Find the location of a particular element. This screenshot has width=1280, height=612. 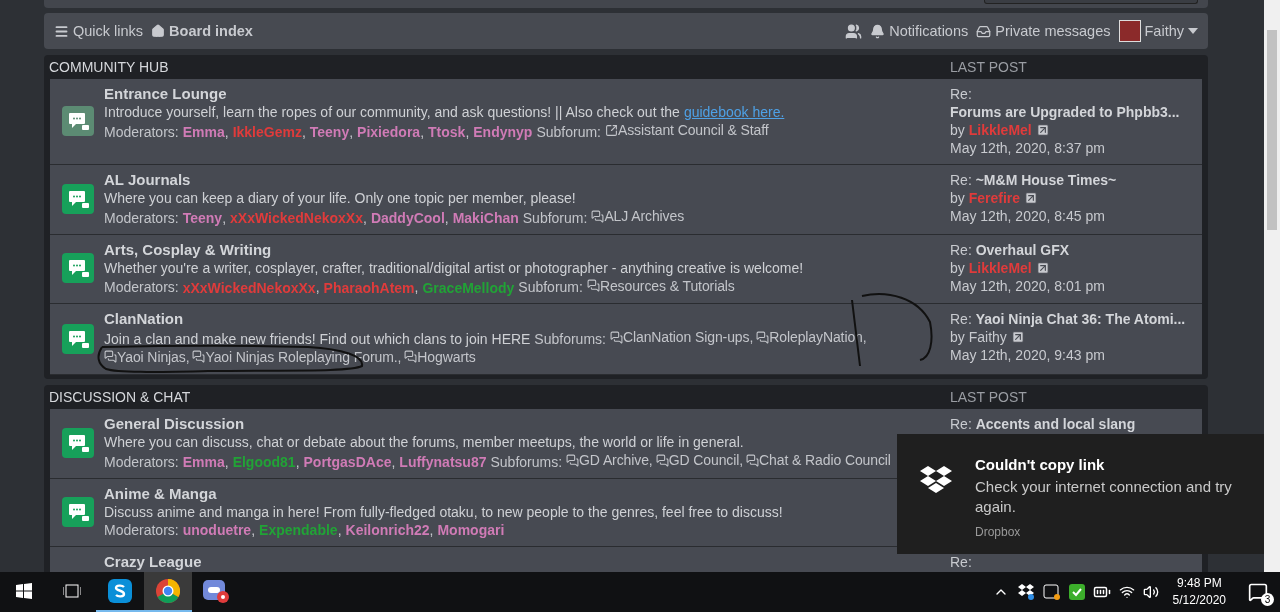

moderator-link: Expendable is located at coordinates (298, 529).